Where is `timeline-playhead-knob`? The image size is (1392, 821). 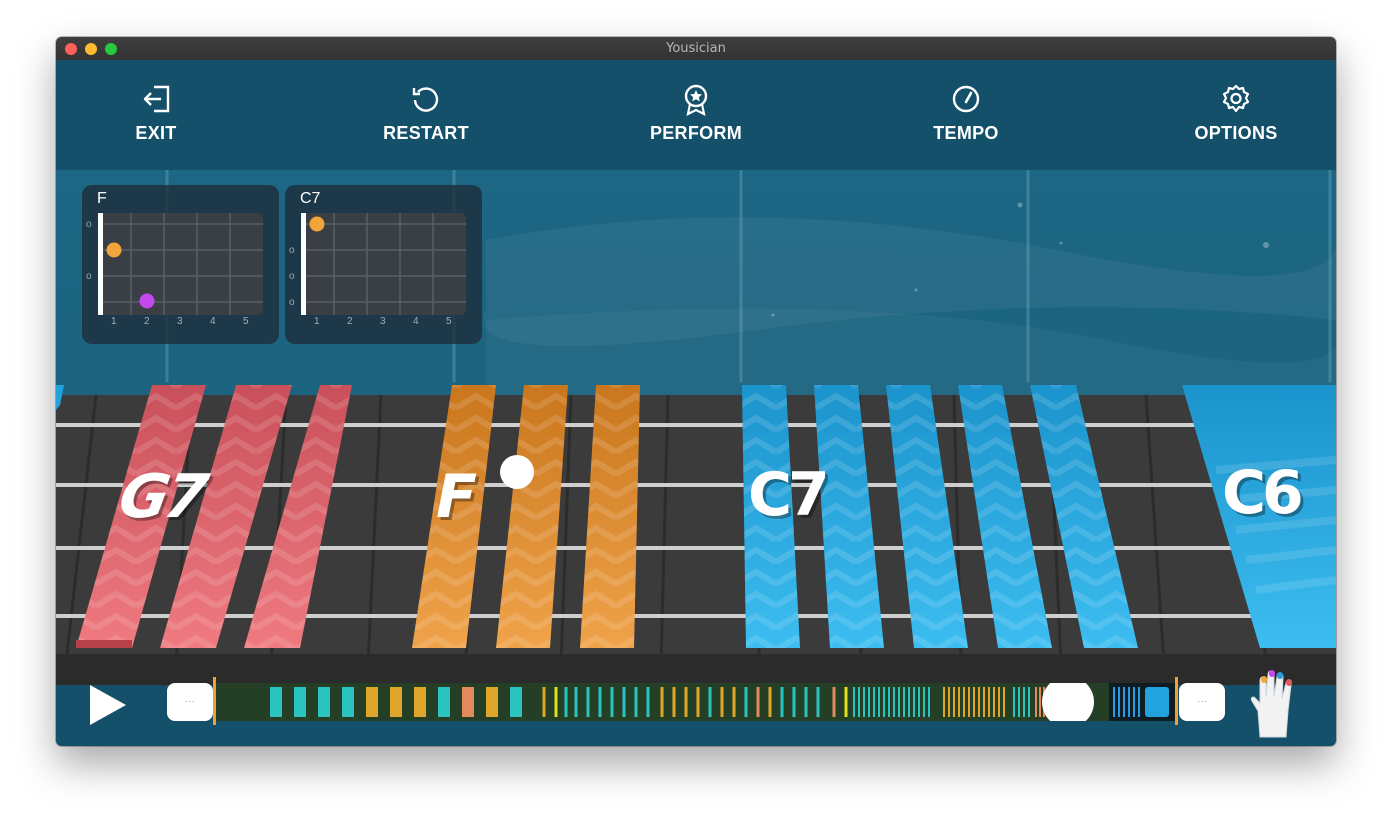 timeline-playhead-knob is located at coordinates (1068, 702).